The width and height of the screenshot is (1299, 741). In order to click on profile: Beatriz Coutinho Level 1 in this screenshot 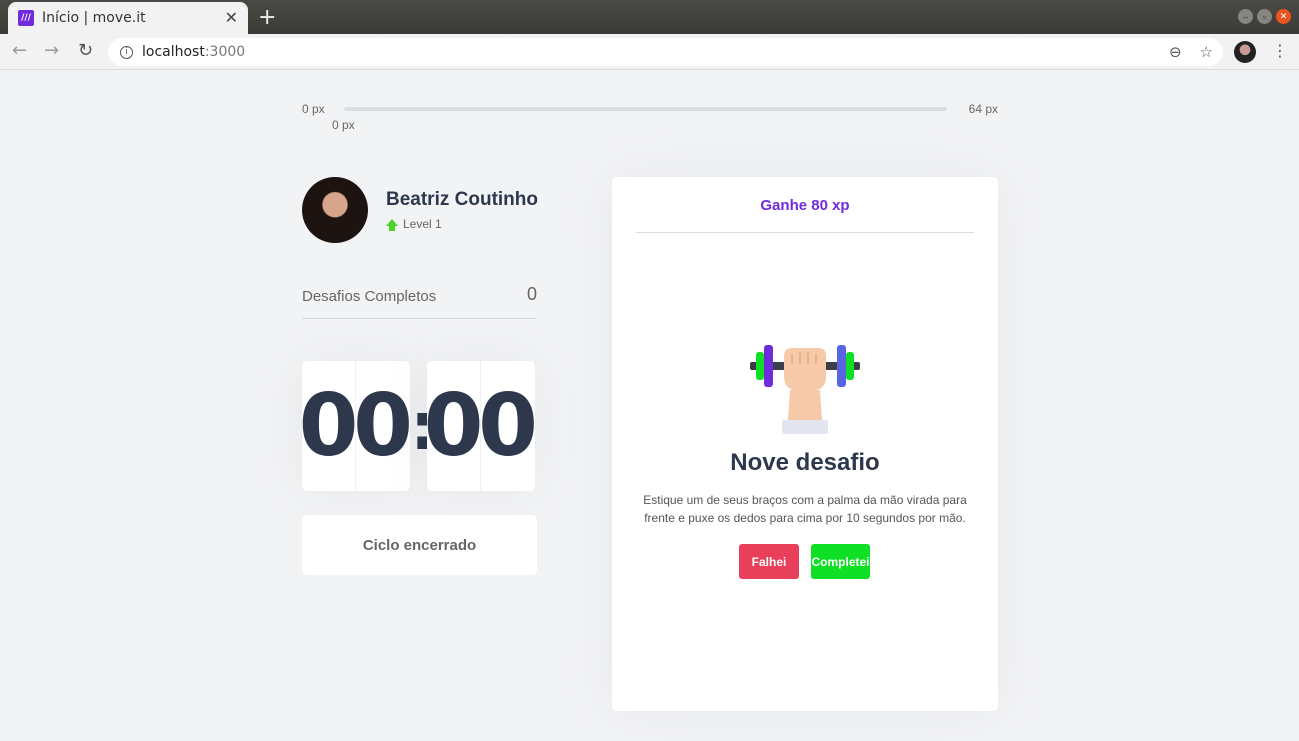, I will do `click(420, 210)`.